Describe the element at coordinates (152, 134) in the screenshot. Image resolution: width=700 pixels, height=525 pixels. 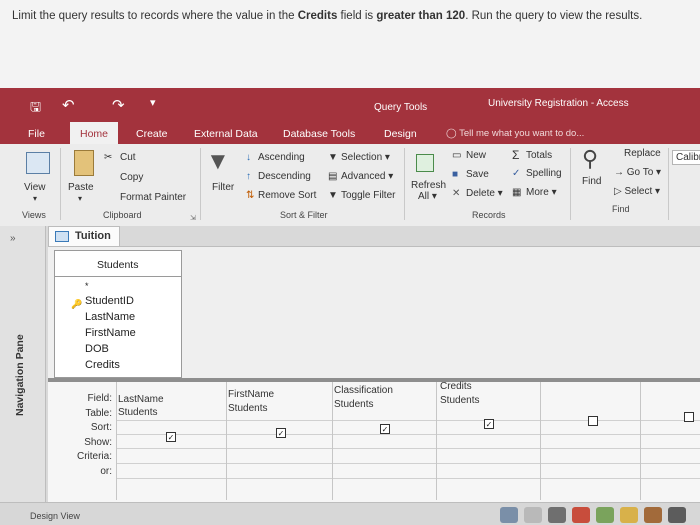
I see `tab-create: Create` at that location.